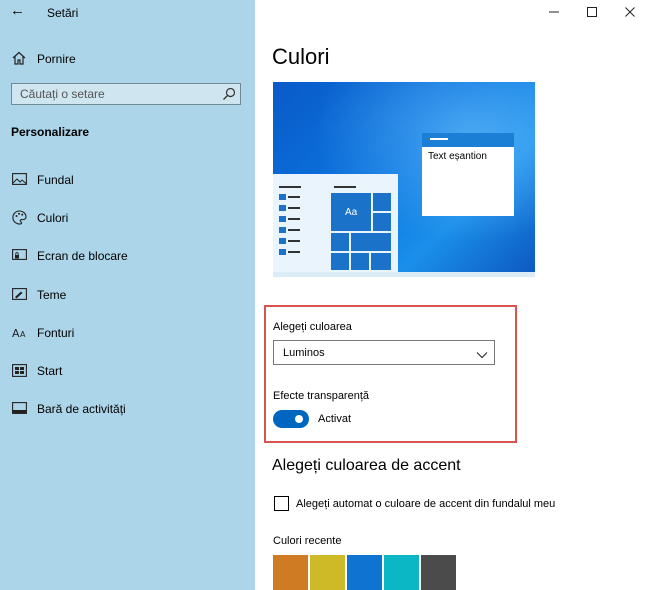  I want to click on sample-text: Text eșantion, so click(457, 156).